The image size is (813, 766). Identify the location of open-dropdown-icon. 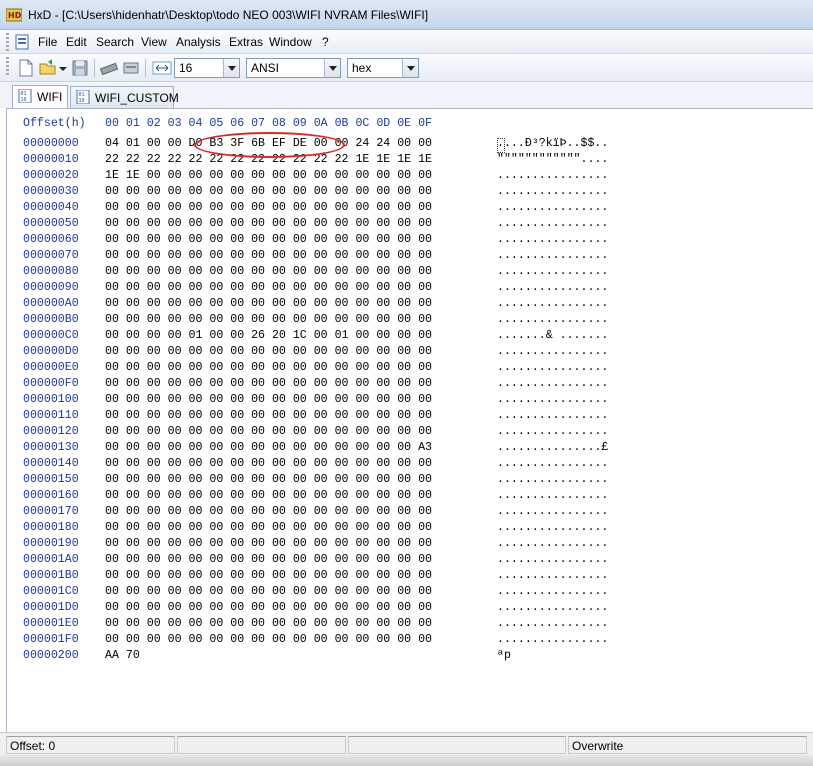
(63, 68).